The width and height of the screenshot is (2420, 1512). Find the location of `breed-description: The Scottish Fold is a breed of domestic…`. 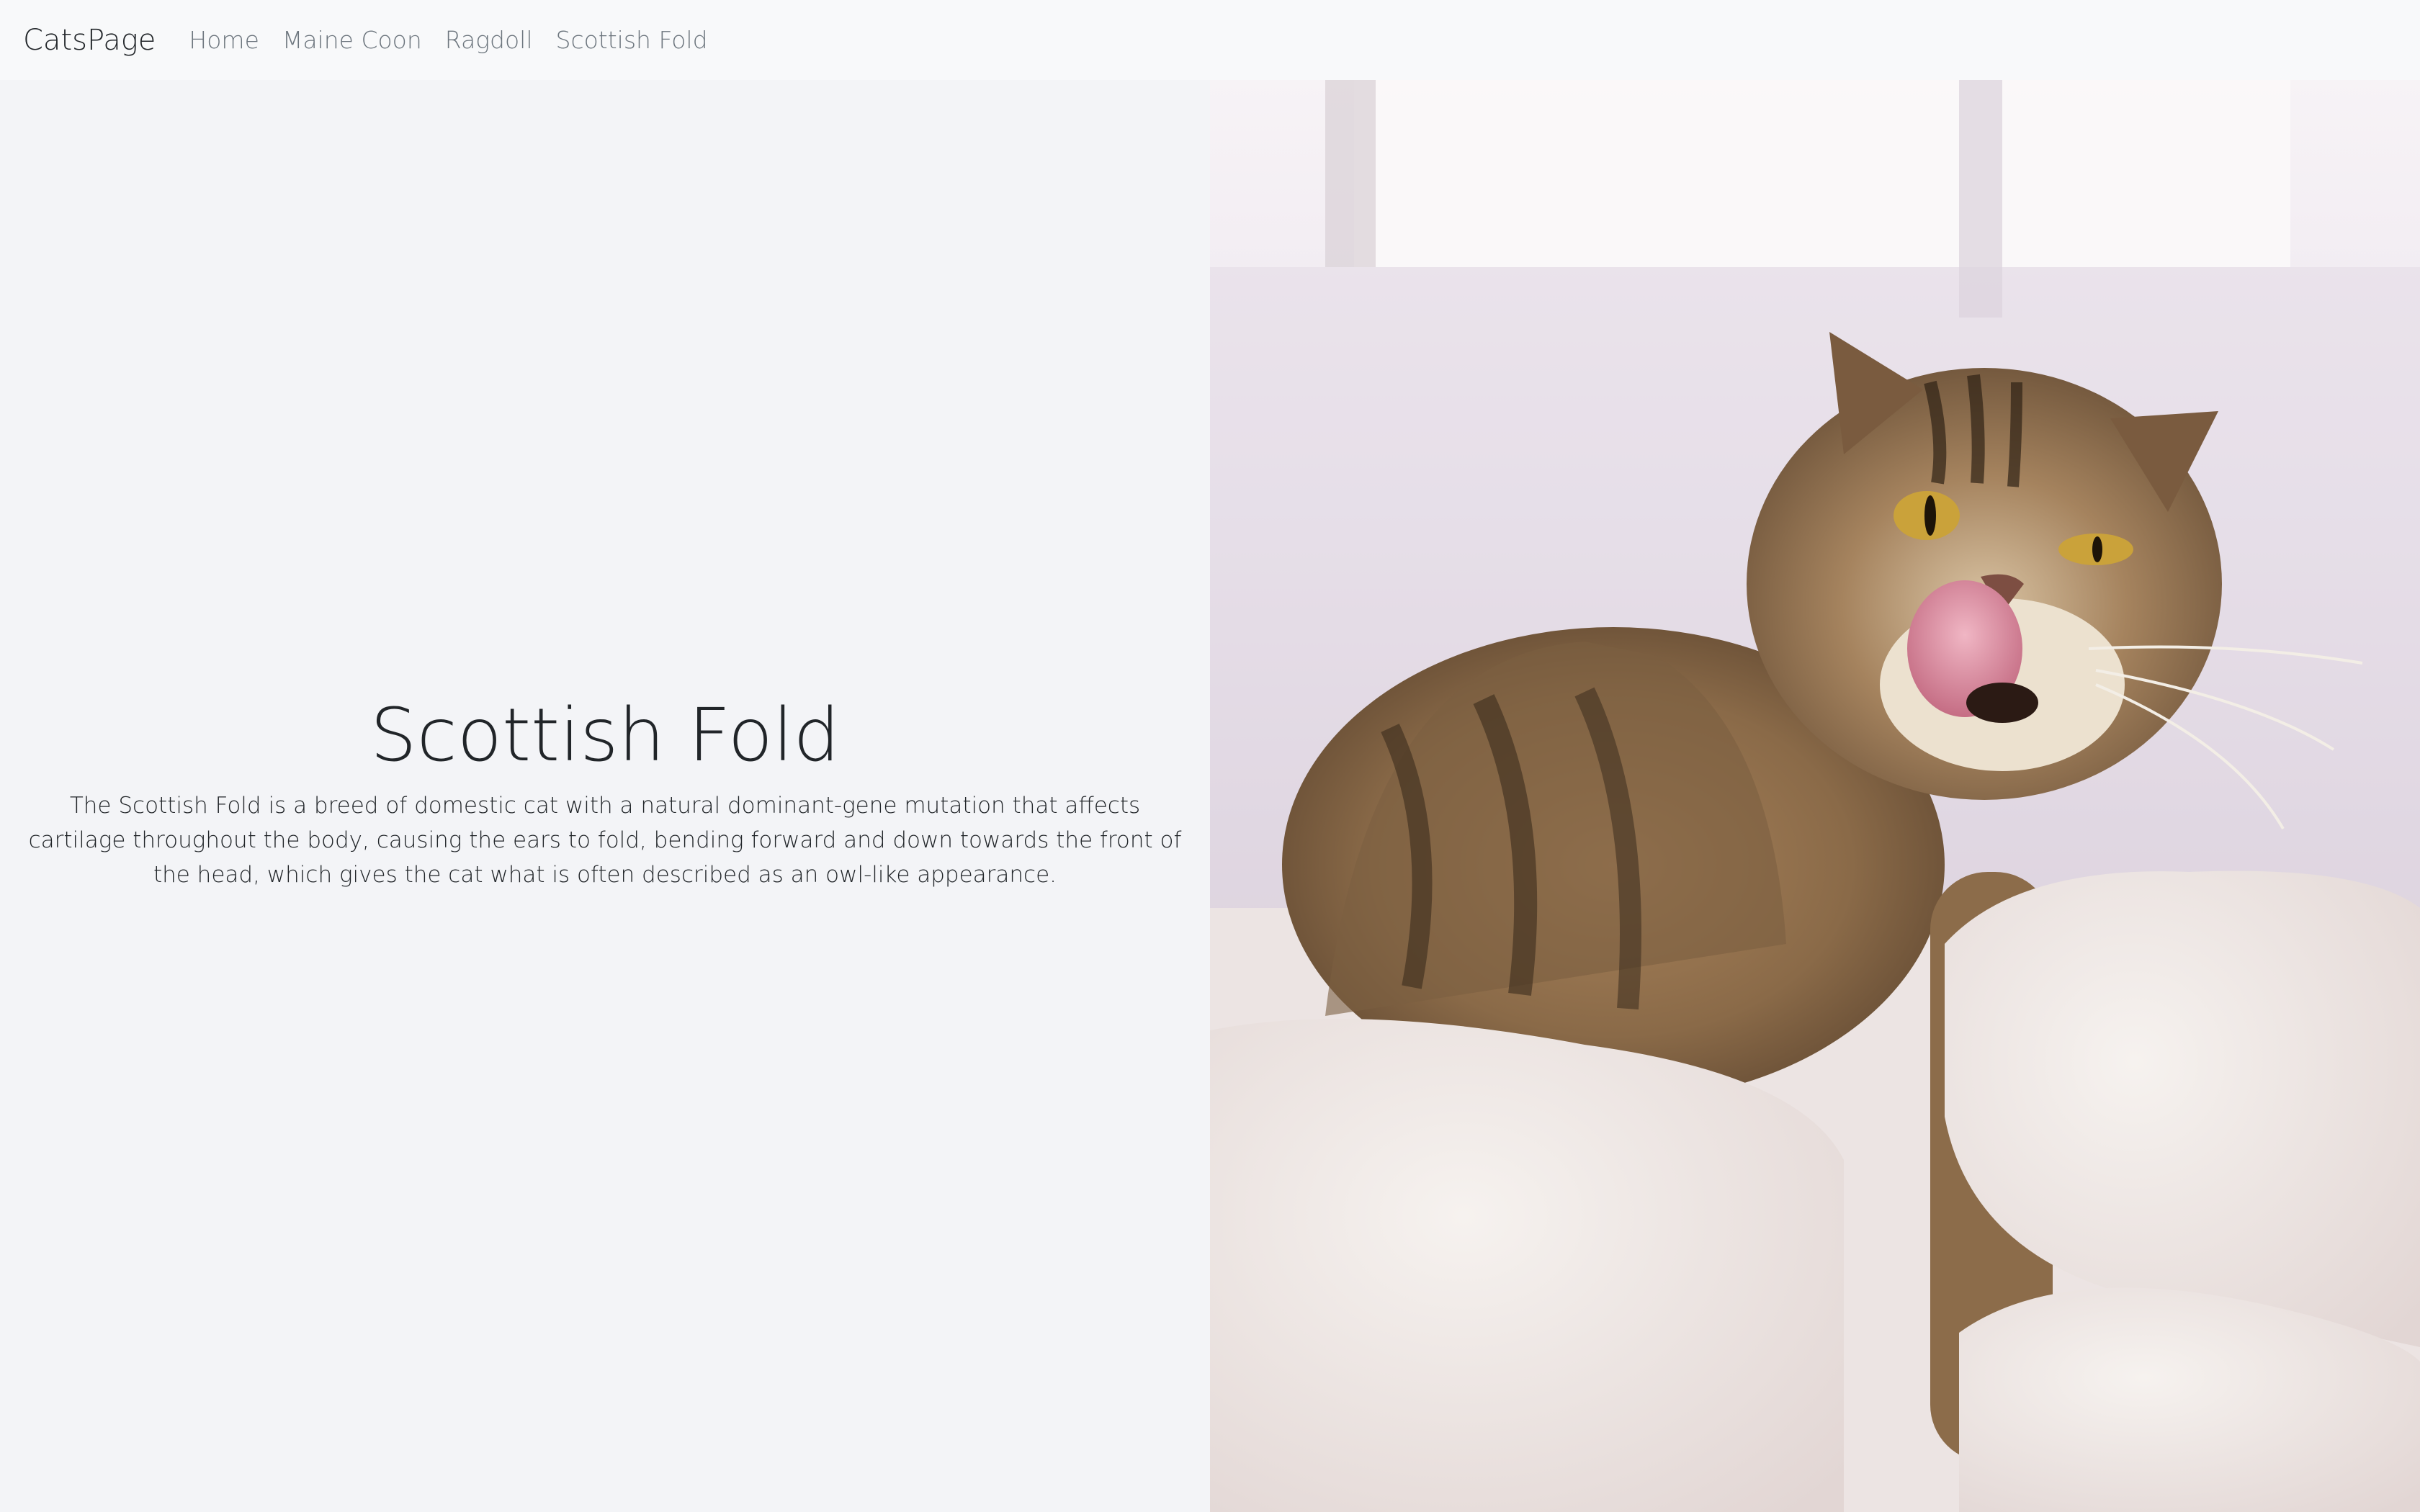

breed-description: The Scottish Fold is a breed of domestic… is located at coordinates (605, 840).